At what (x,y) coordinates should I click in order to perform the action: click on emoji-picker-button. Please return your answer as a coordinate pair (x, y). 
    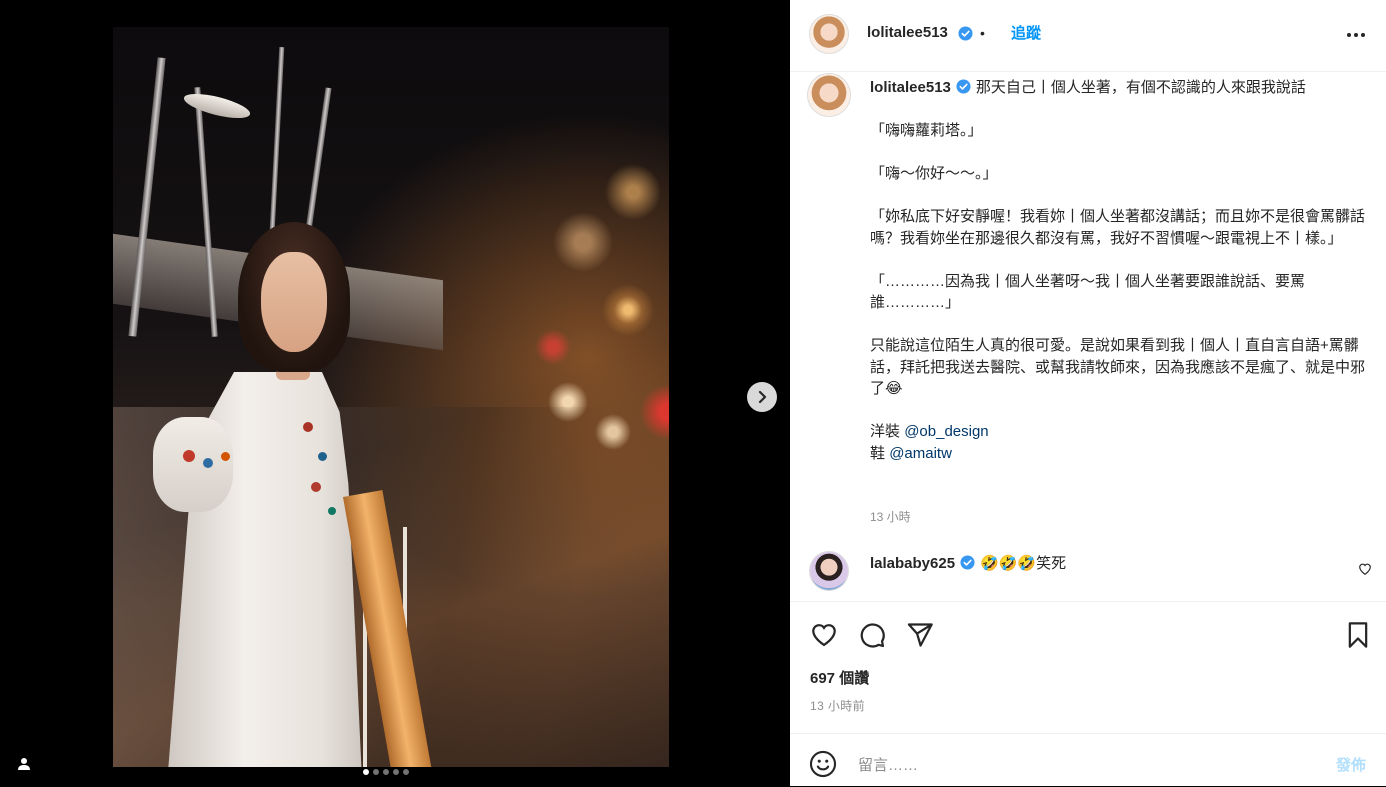
    Looking at the image, I should click on (823, 765).